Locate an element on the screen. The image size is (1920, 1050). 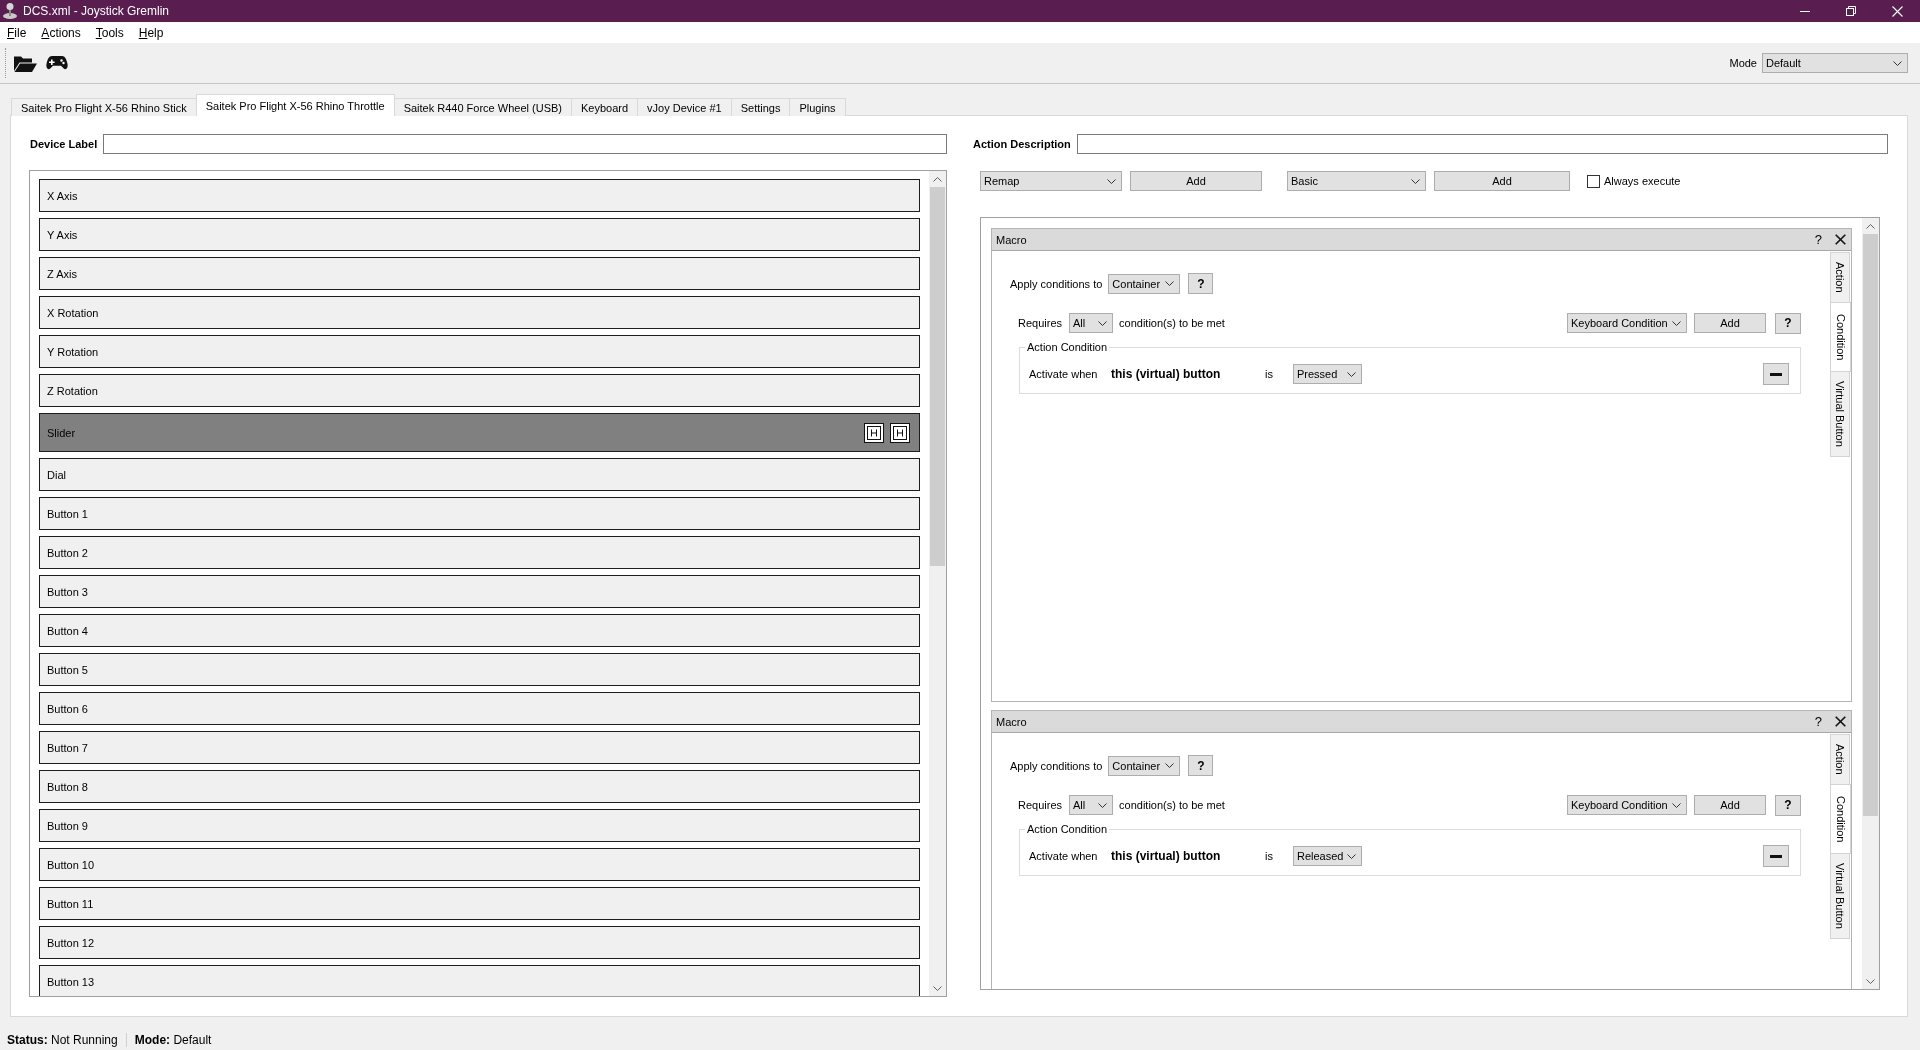
tab: Settings is located at coordinates (760, 107).